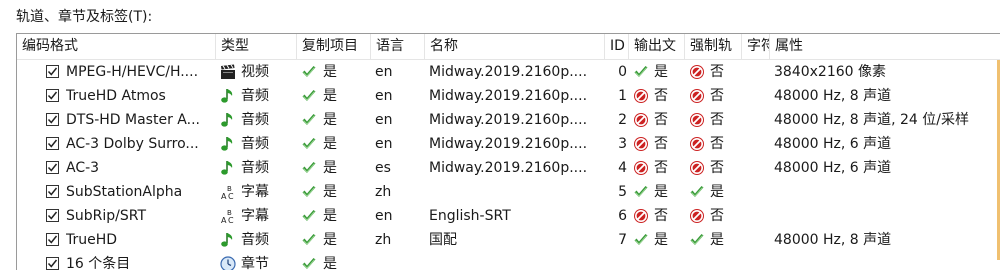 This screenshot has width=1000, height=270. Describe the element at coordinates (399, 261) in the screenshot. I see `track-language` at that location.